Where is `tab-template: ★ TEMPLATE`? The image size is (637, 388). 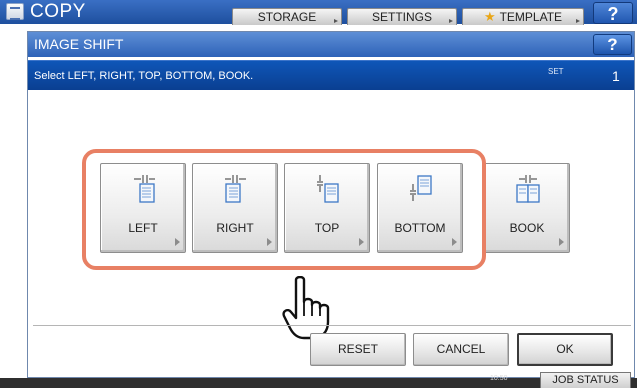 tab-template: ★ TEMPLATE is located at coordinates (523, 16).